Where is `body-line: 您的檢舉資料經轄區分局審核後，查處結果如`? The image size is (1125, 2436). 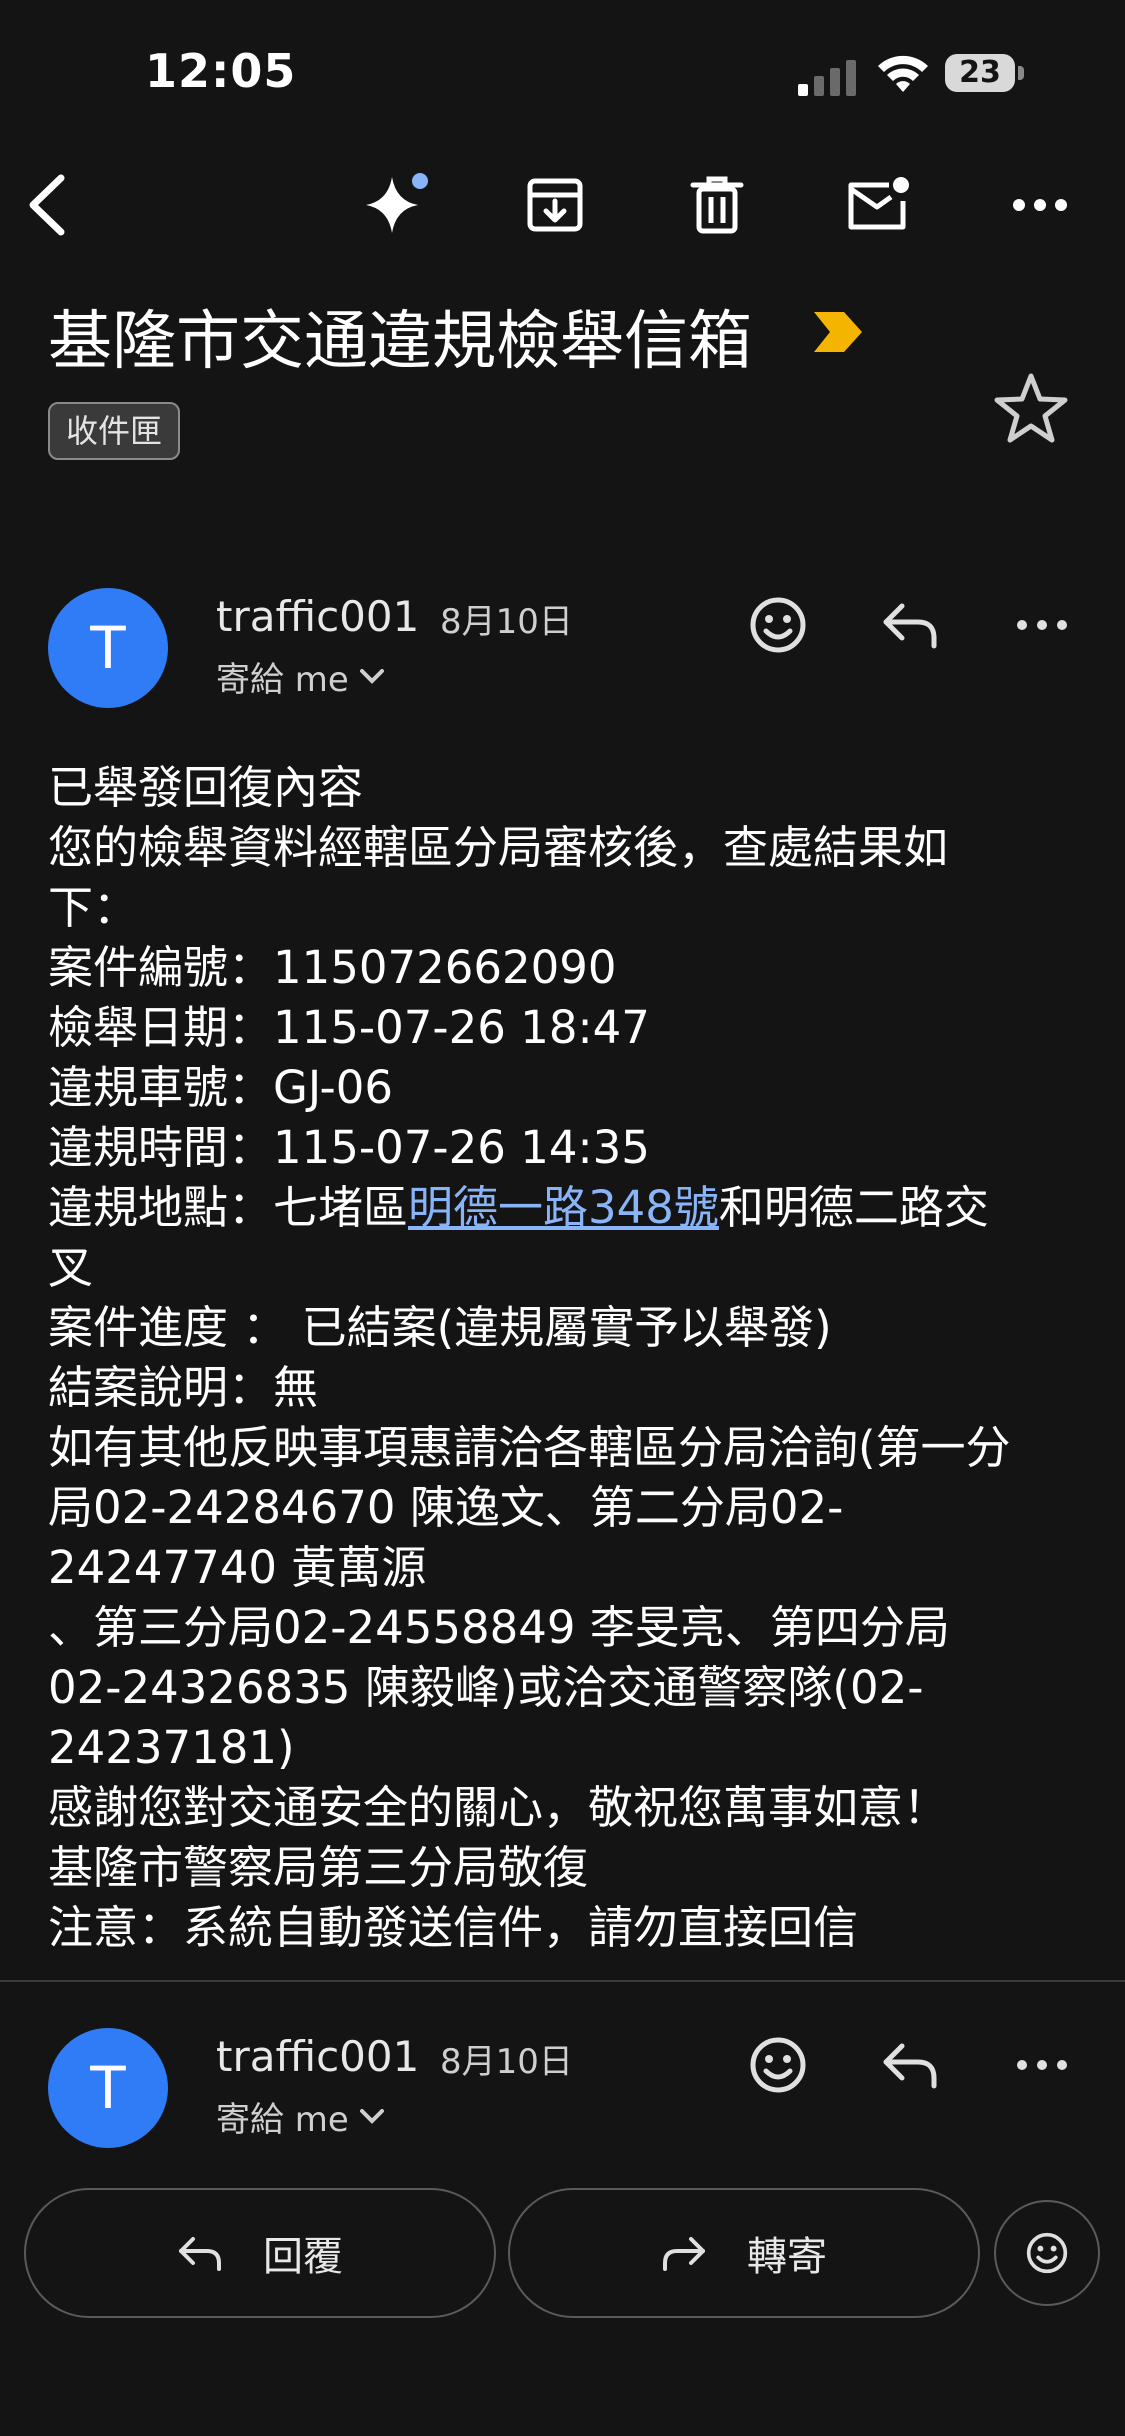 body-line: 您的檢舉資料經轄區分局審核後，查處結果如 is located at coordinates (498, 847).